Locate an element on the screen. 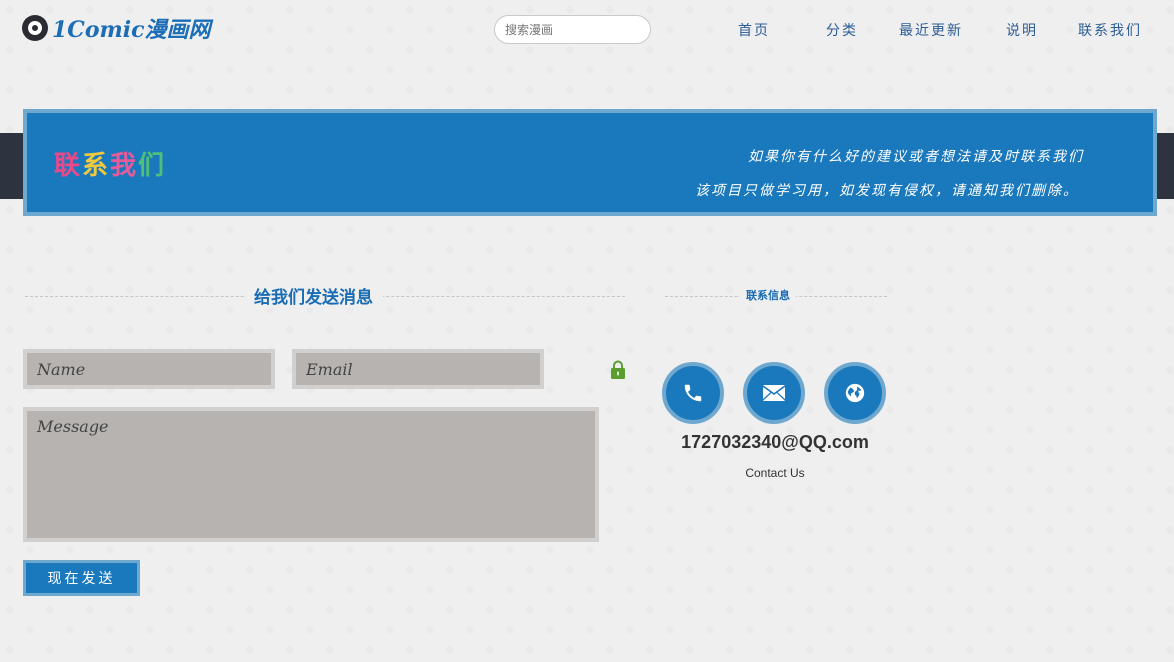 This screenshot has width=1174, height=662. send-now-button: 现在发送 is located at coordinates (81, 578).